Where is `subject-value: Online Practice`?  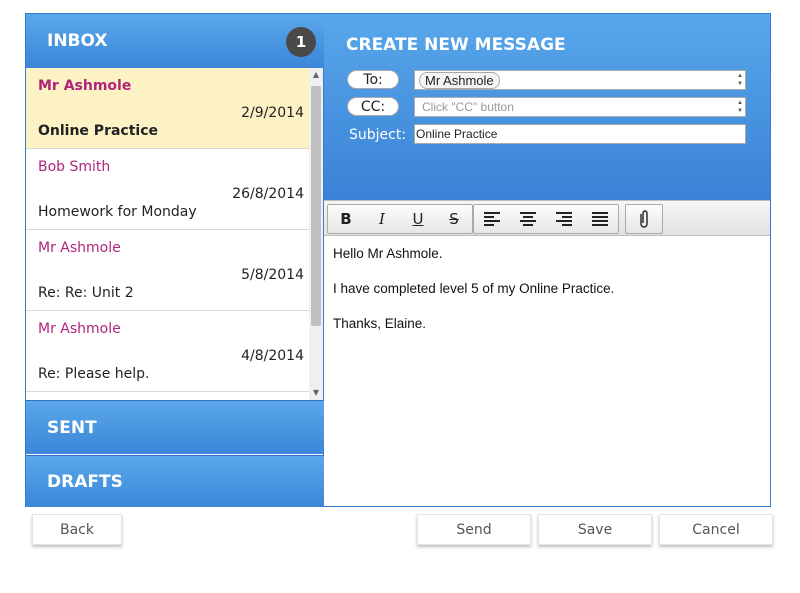
subject-value: Online Practice is located at coordinates (457, 134).